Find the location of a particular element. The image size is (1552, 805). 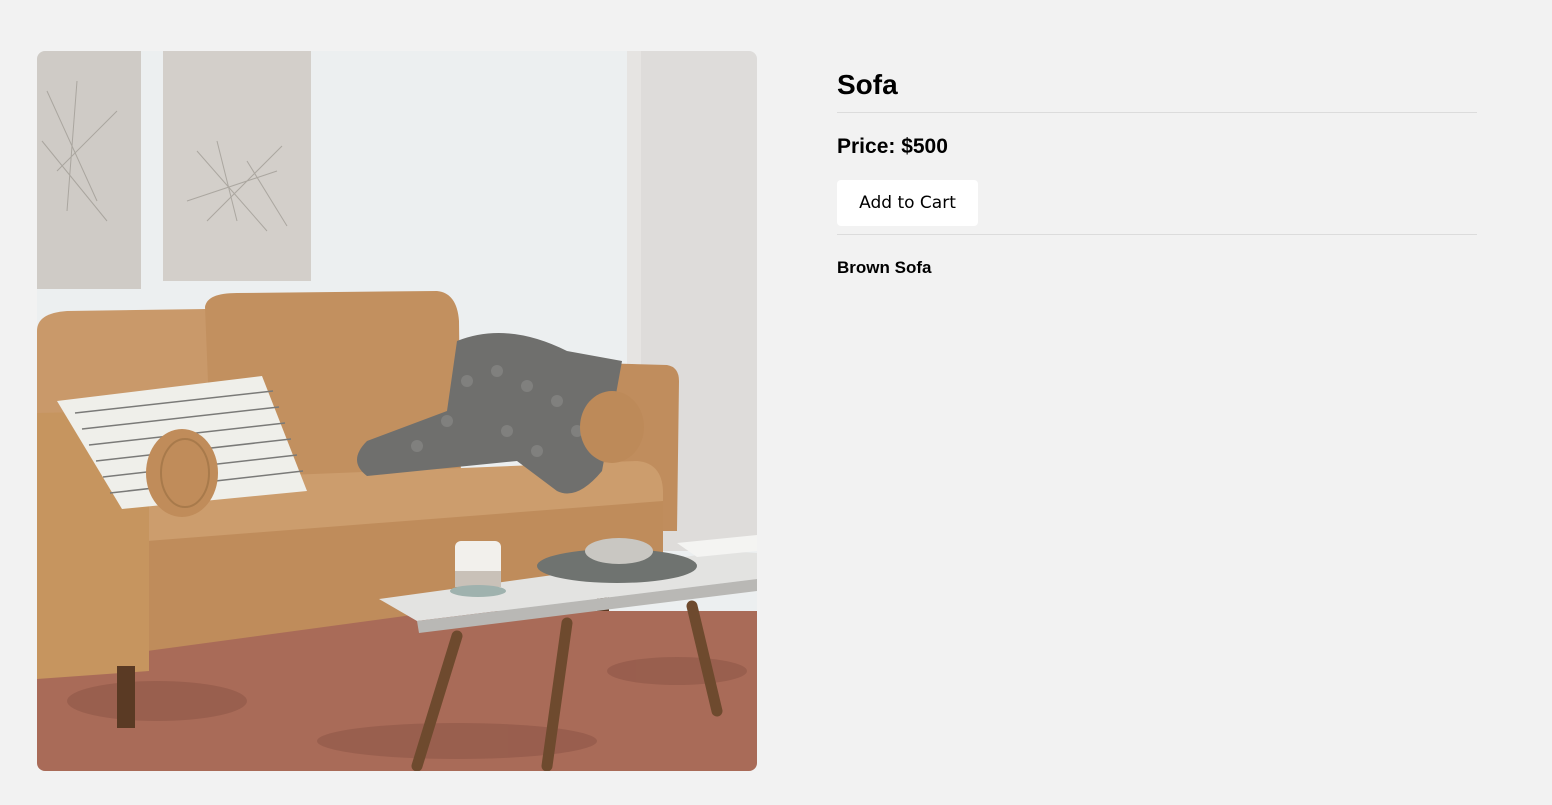

add-to-cart-button: Add to Cart is located at coordinates (907, 203).